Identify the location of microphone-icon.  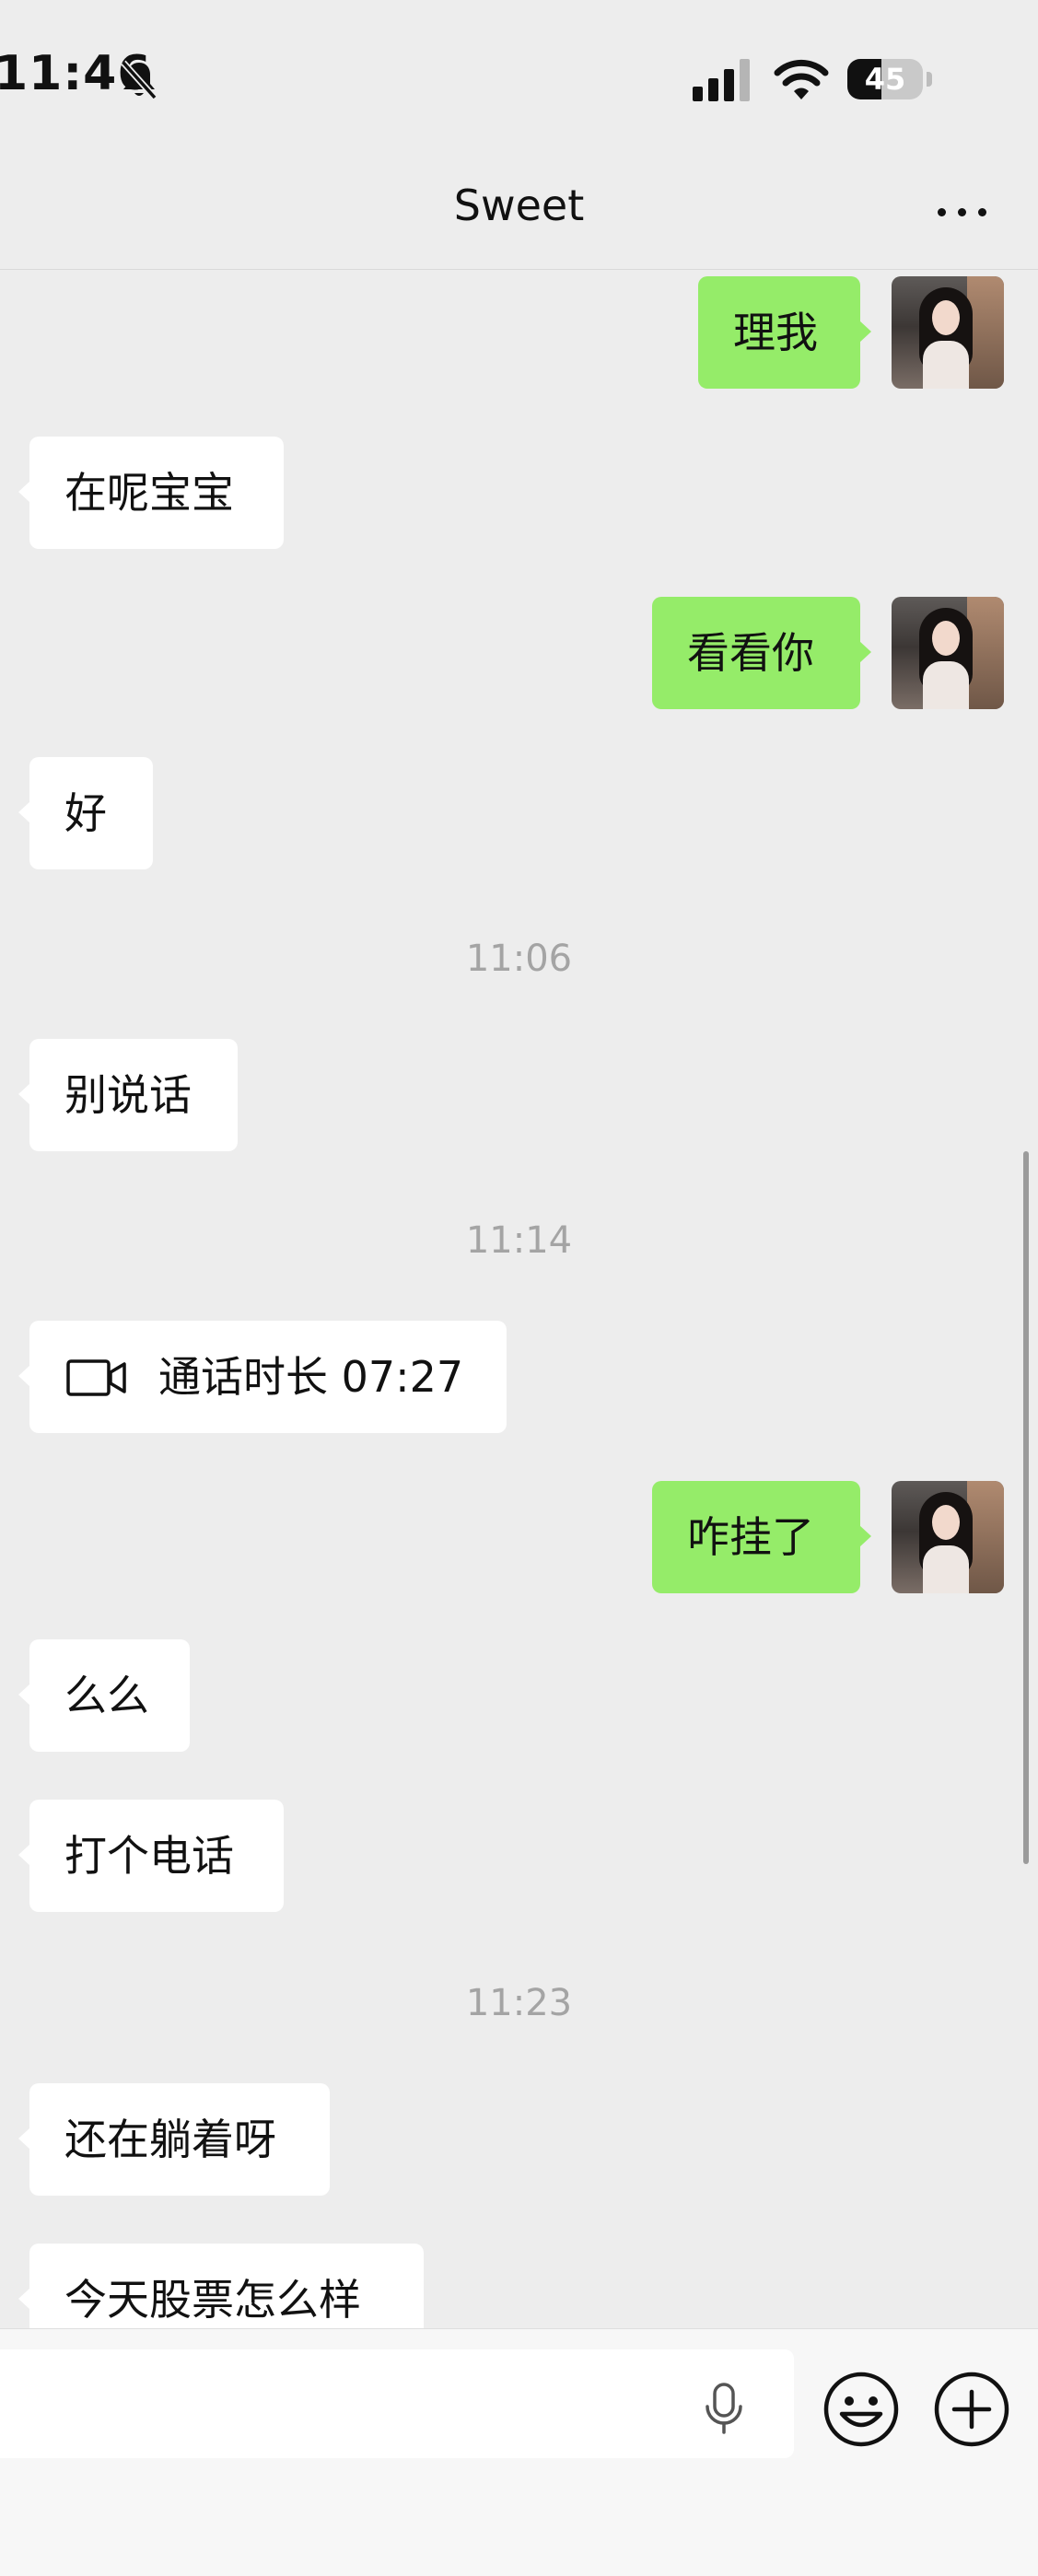
(724, 2408).